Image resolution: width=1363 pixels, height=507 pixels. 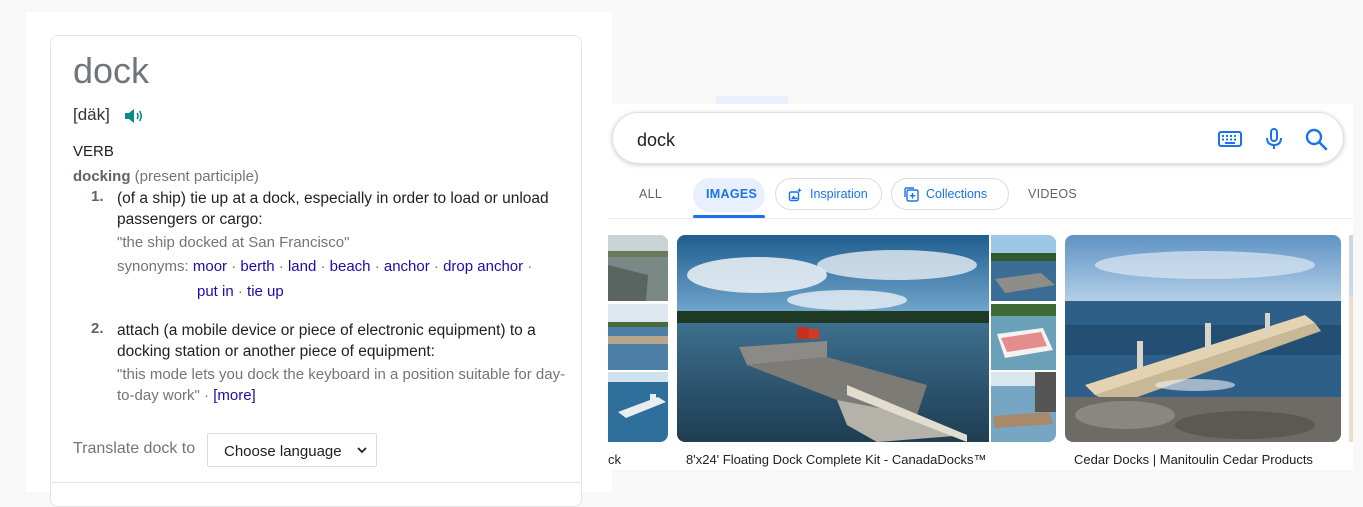 What do you see at coordinates (194, 176) in the screenshot?
I see `inflection-note: (present participle)` at bounding box center [194, 176].